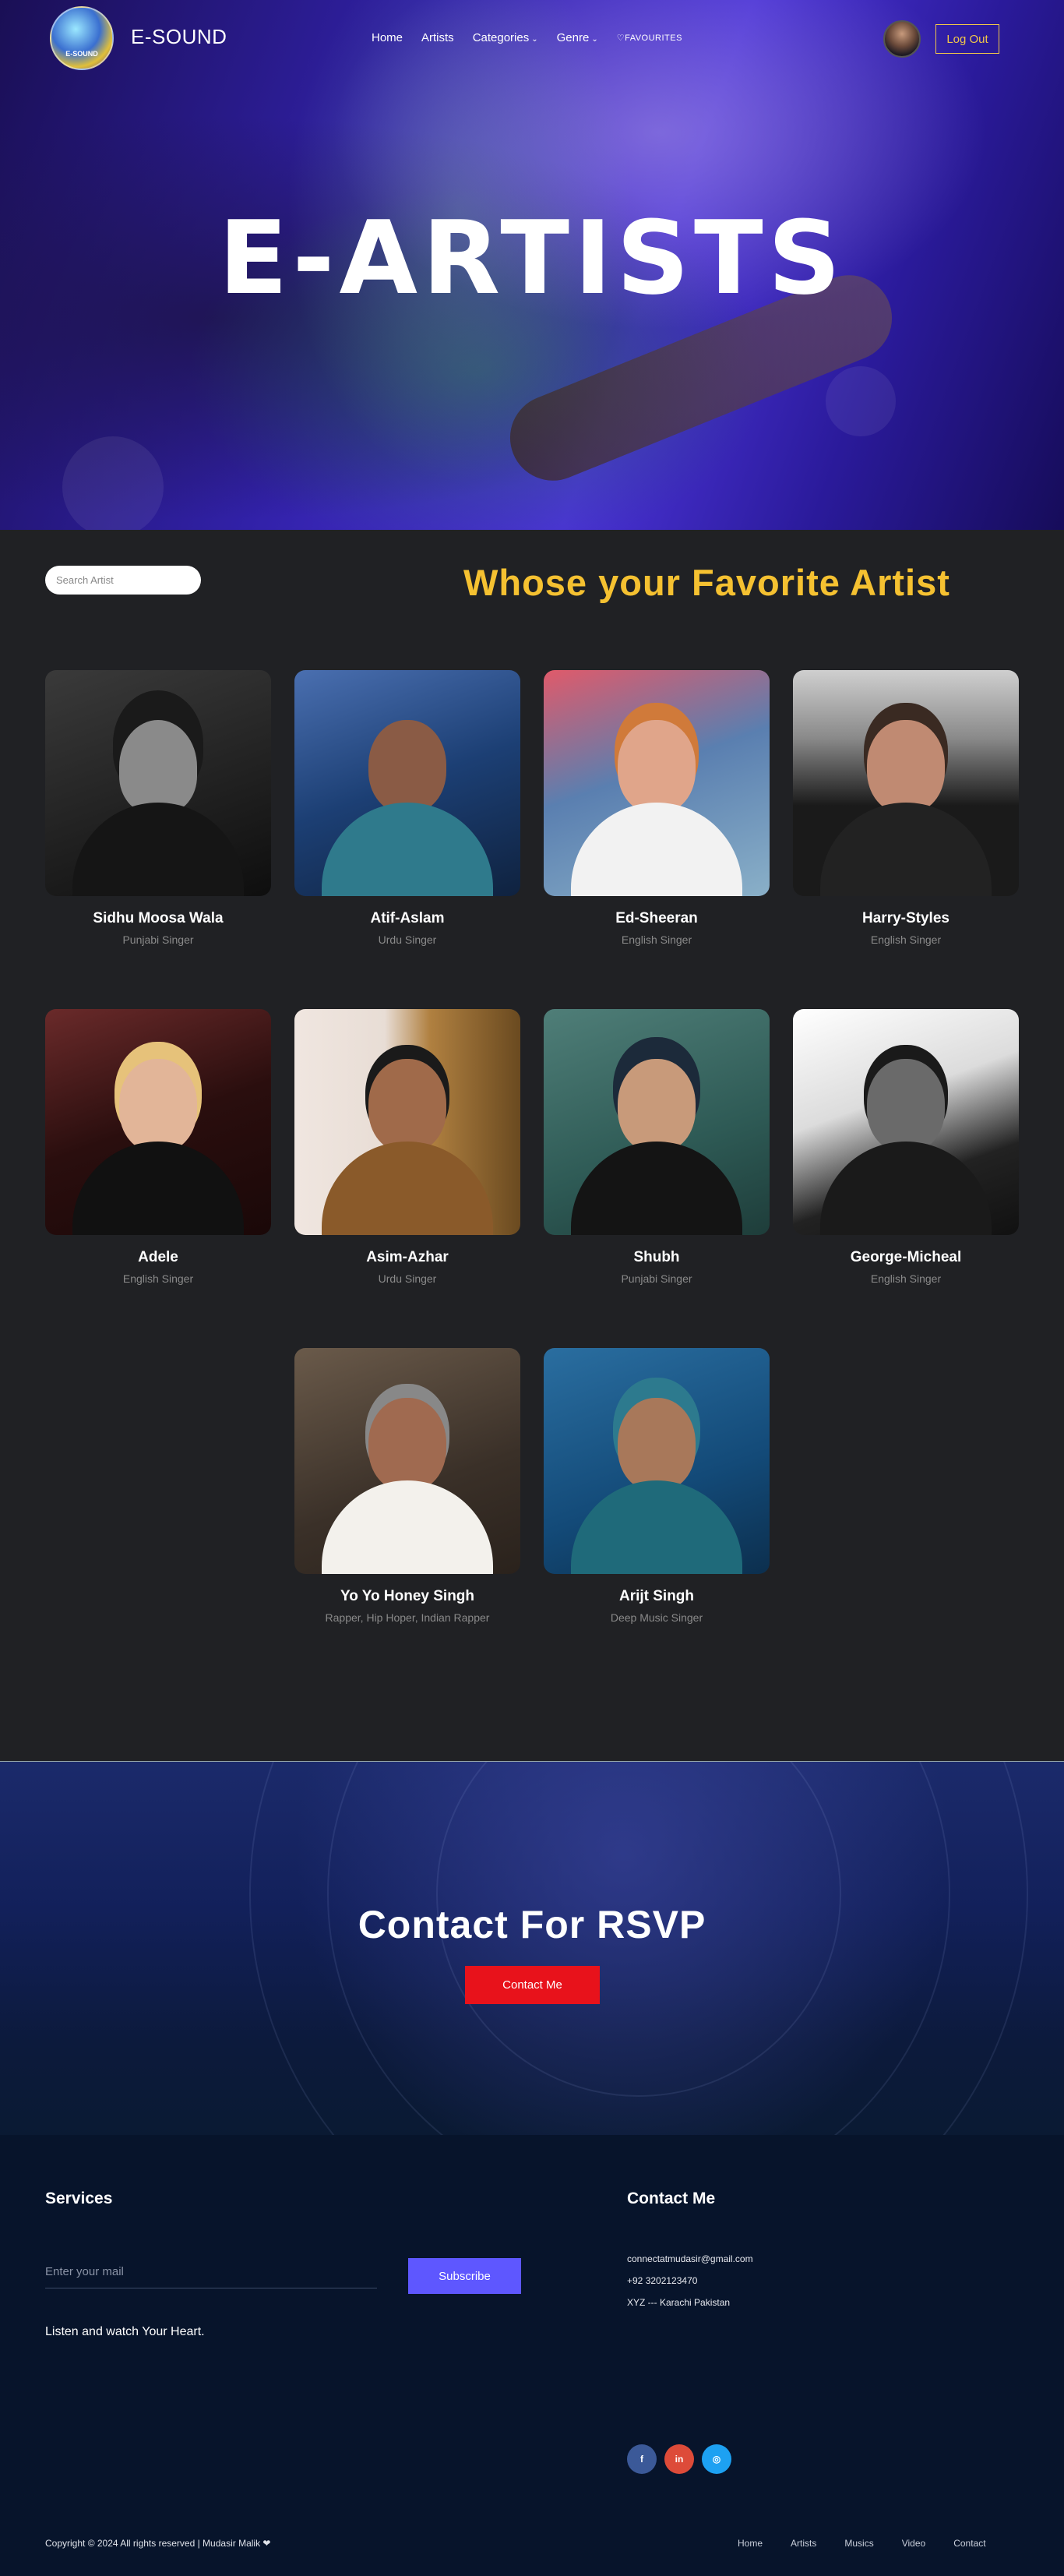 The height and width of the screenshot is (2576, 1064). I want to click on artist-card: Ed-Sheeran English Singer, so click(657, 808).